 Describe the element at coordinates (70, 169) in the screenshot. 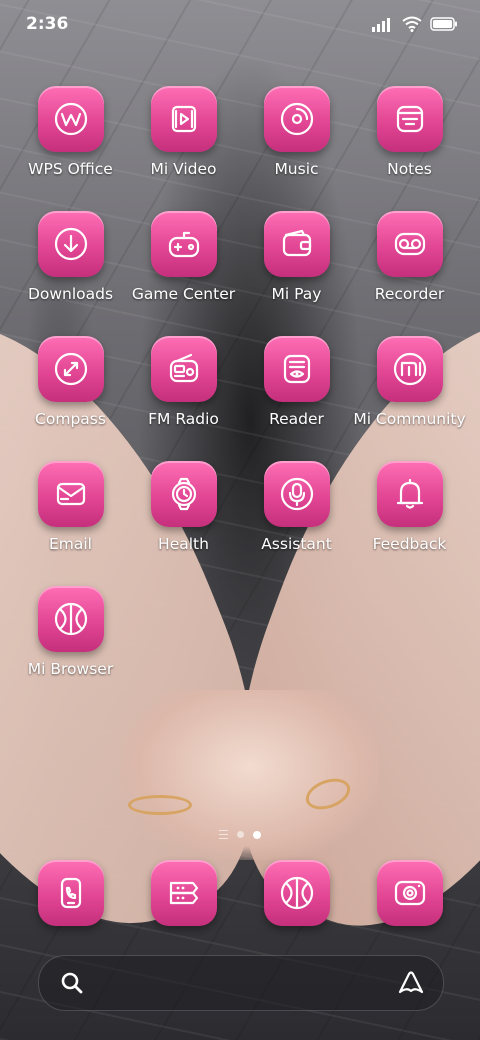

I see `app-label: WPS Office` at that location.